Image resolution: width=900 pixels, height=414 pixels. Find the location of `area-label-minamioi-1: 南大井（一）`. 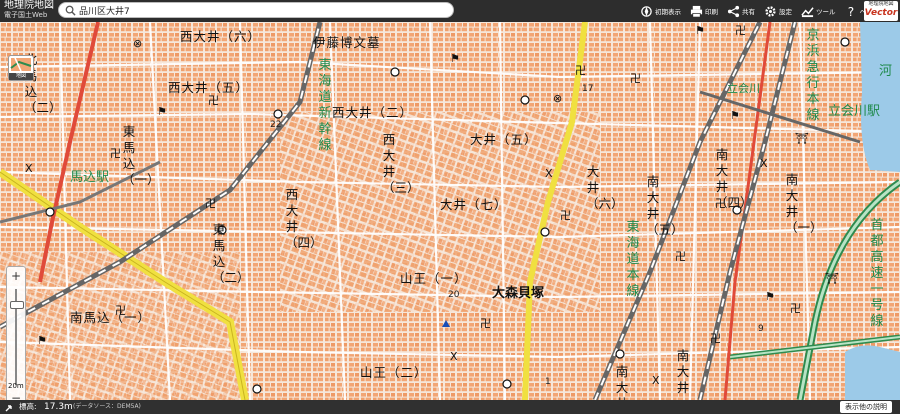

area-label-minamioi-1: 南大井（一） is located at coordinates (804, 203).